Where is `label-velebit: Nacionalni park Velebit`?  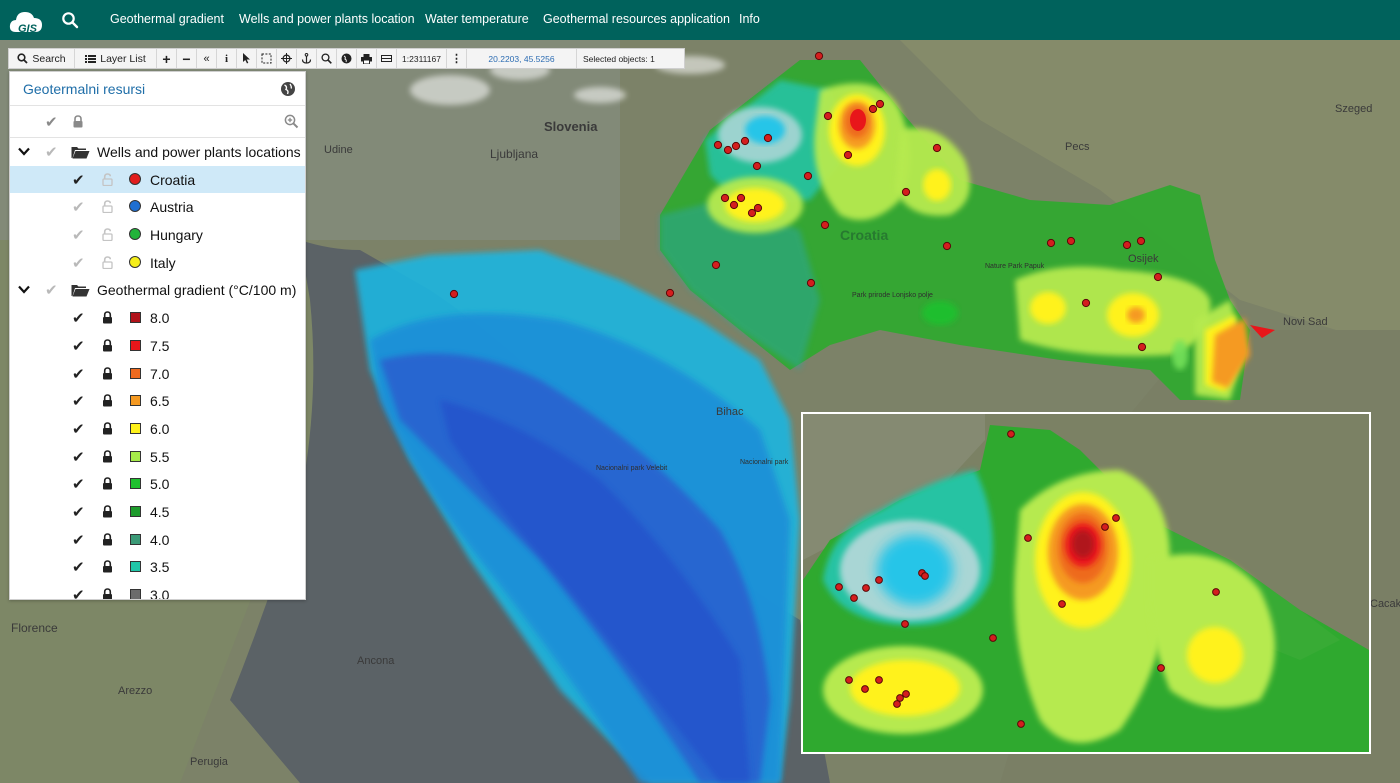 label-velebit: Nacionalni park Velebit is located at coordinates (631, 468).